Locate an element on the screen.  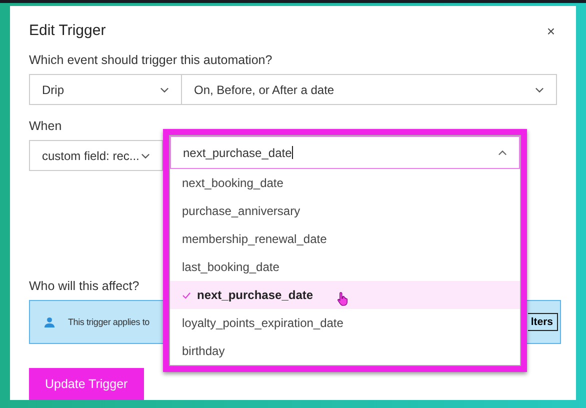
dialog-title: Edit Trigger is located at coordinates (67, 30).